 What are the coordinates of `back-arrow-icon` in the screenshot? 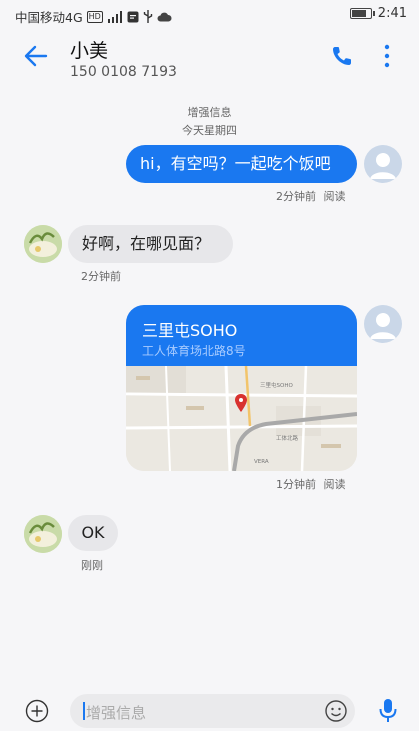 It's located at (36, 56).